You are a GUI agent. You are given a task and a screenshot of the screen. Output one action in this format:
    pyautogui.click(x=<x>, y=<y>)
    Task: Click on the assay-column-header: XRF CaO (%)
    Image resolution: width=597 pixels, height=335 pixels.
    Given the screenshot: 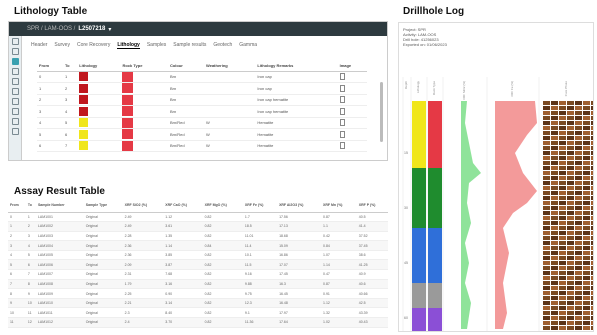 What is the action you would take?
    pyautogui.click(x=183, y=205)
    